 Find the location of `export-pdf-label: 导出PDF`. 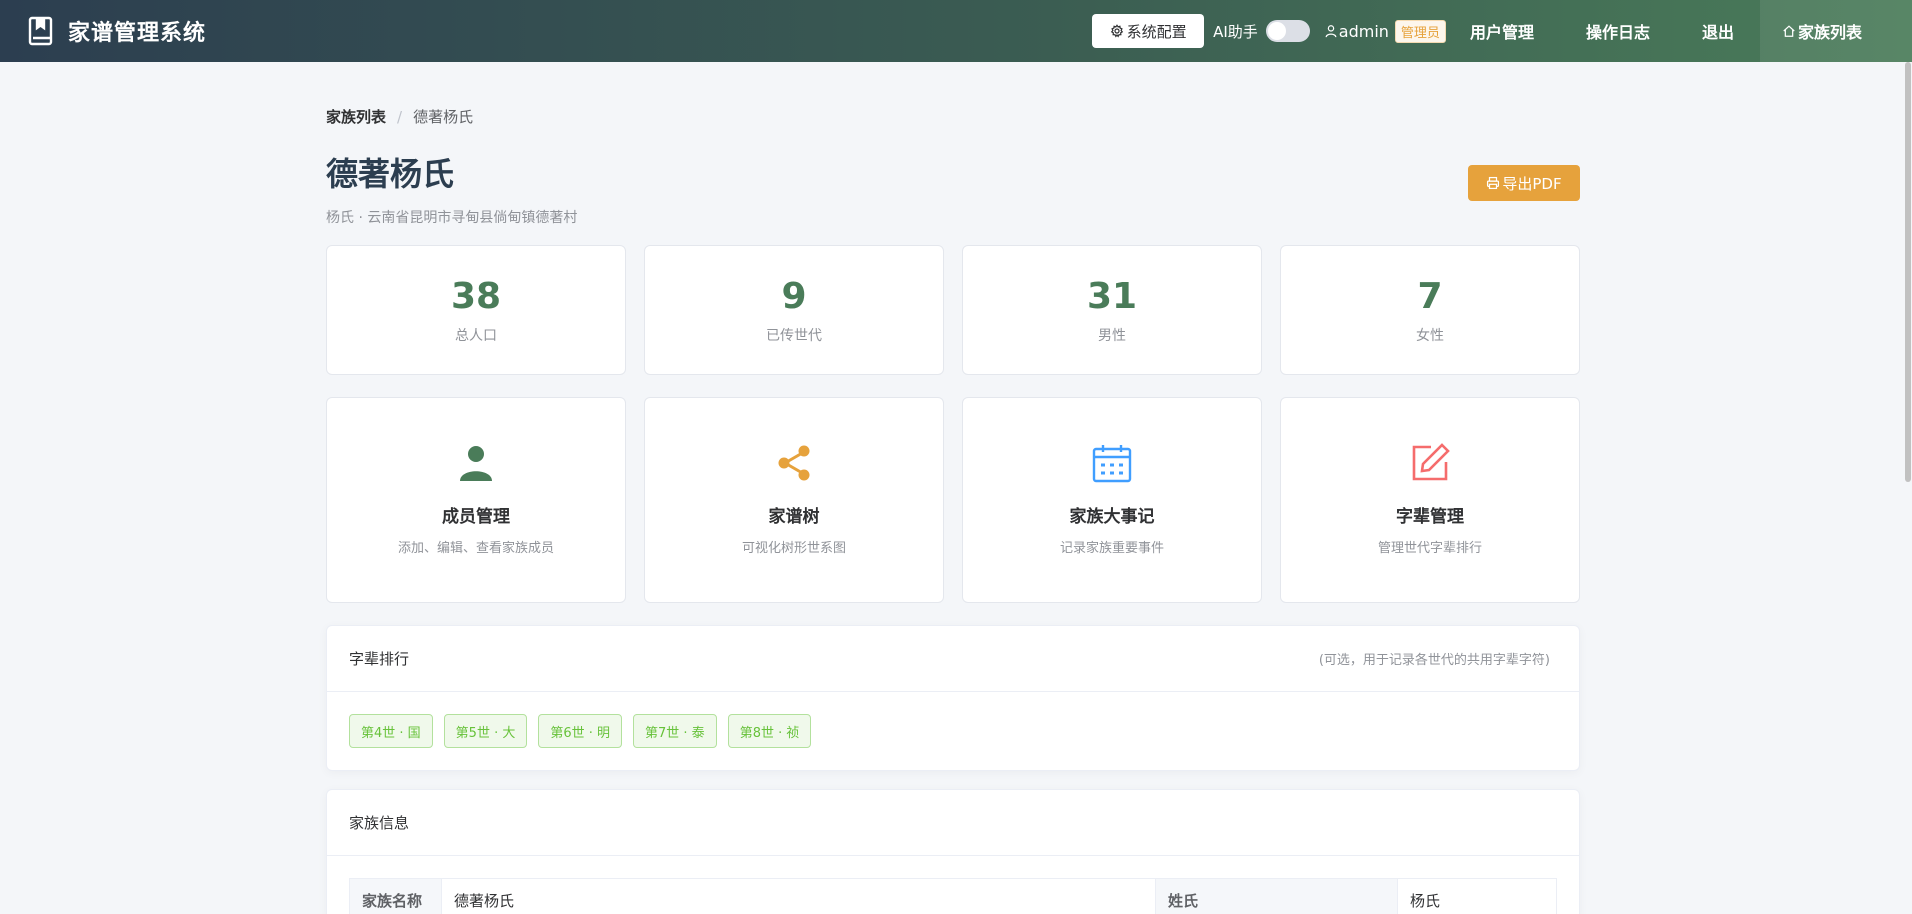

export-pdf-label: 导出PDF is located at coordinates (1532, 183).